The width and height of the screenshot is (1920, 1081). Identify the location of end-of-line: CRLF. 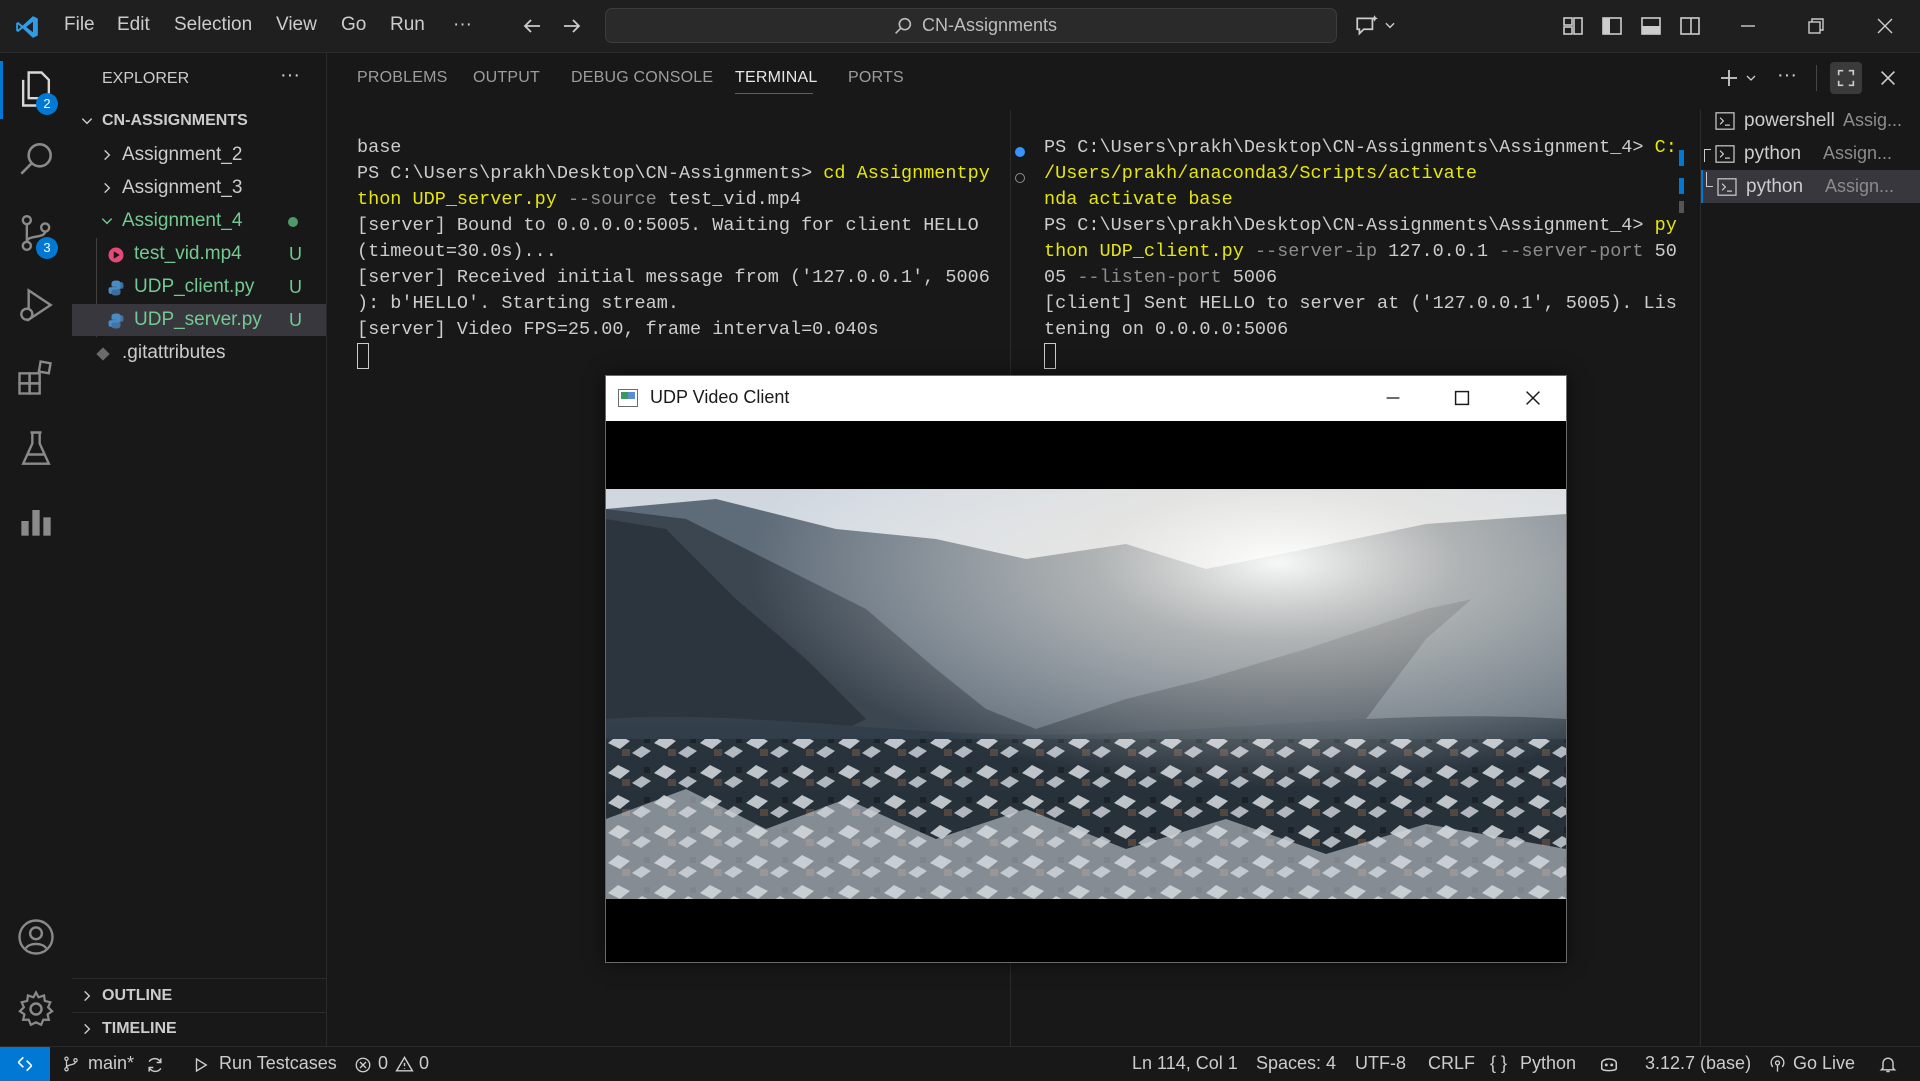
(1451, 1063).